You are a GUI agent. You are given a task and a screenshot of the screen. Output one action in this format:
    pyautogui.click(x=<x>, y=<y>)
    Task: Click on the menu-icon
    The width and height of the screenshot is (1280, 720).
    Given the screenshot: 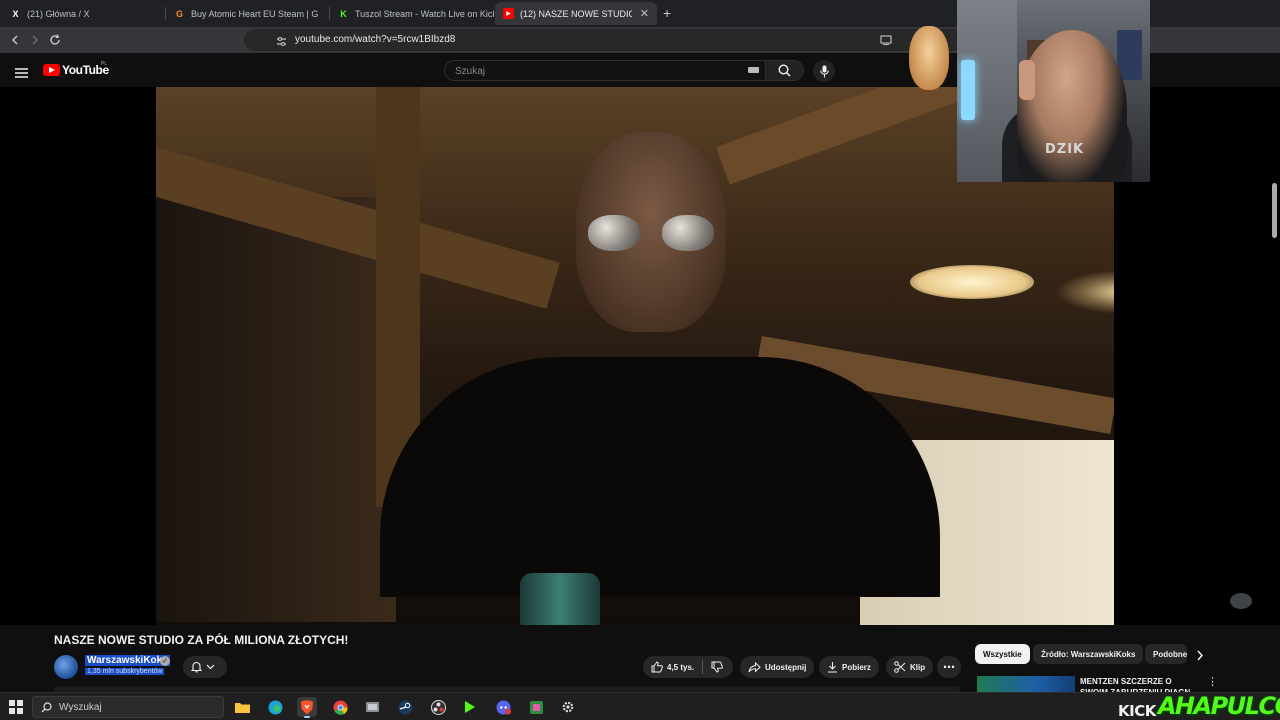 What is the action you would take?
    pyautogui.click(x=21, y=74)
    